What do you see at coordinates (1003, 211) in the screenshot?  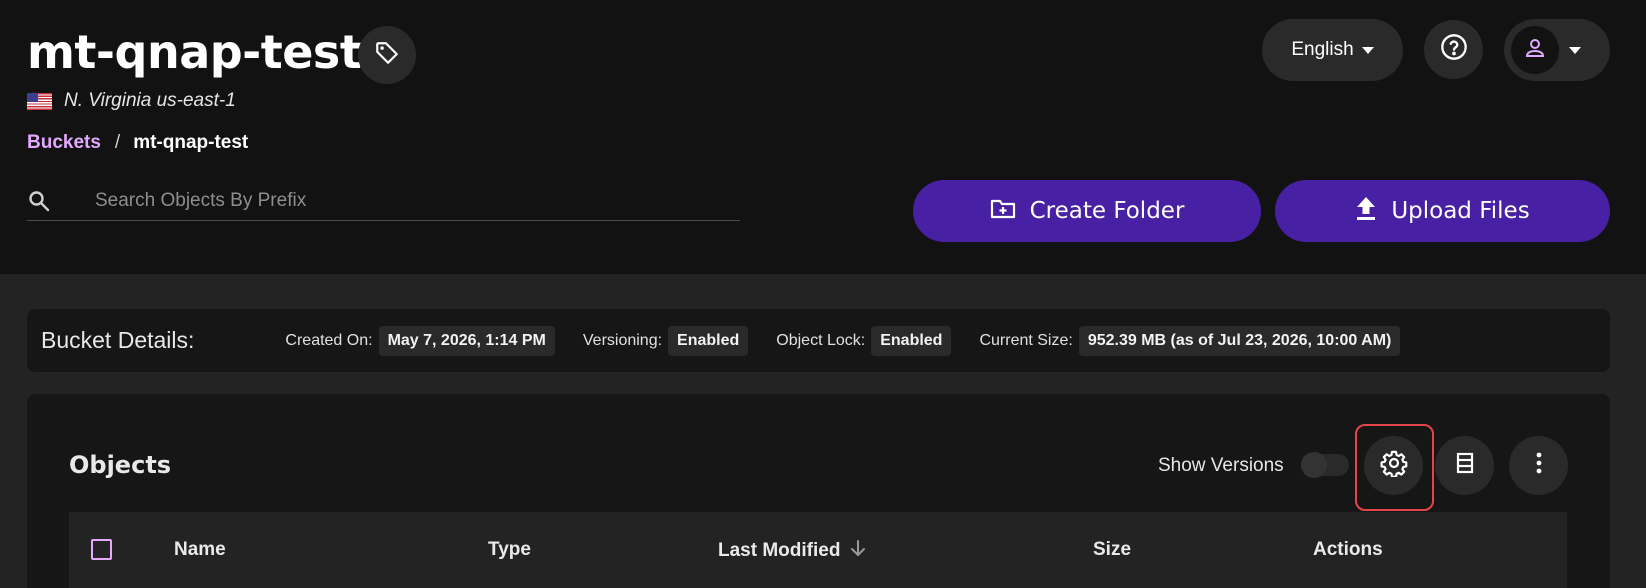 I see `folder-plus-icon` at bounding box center [1003, 211].